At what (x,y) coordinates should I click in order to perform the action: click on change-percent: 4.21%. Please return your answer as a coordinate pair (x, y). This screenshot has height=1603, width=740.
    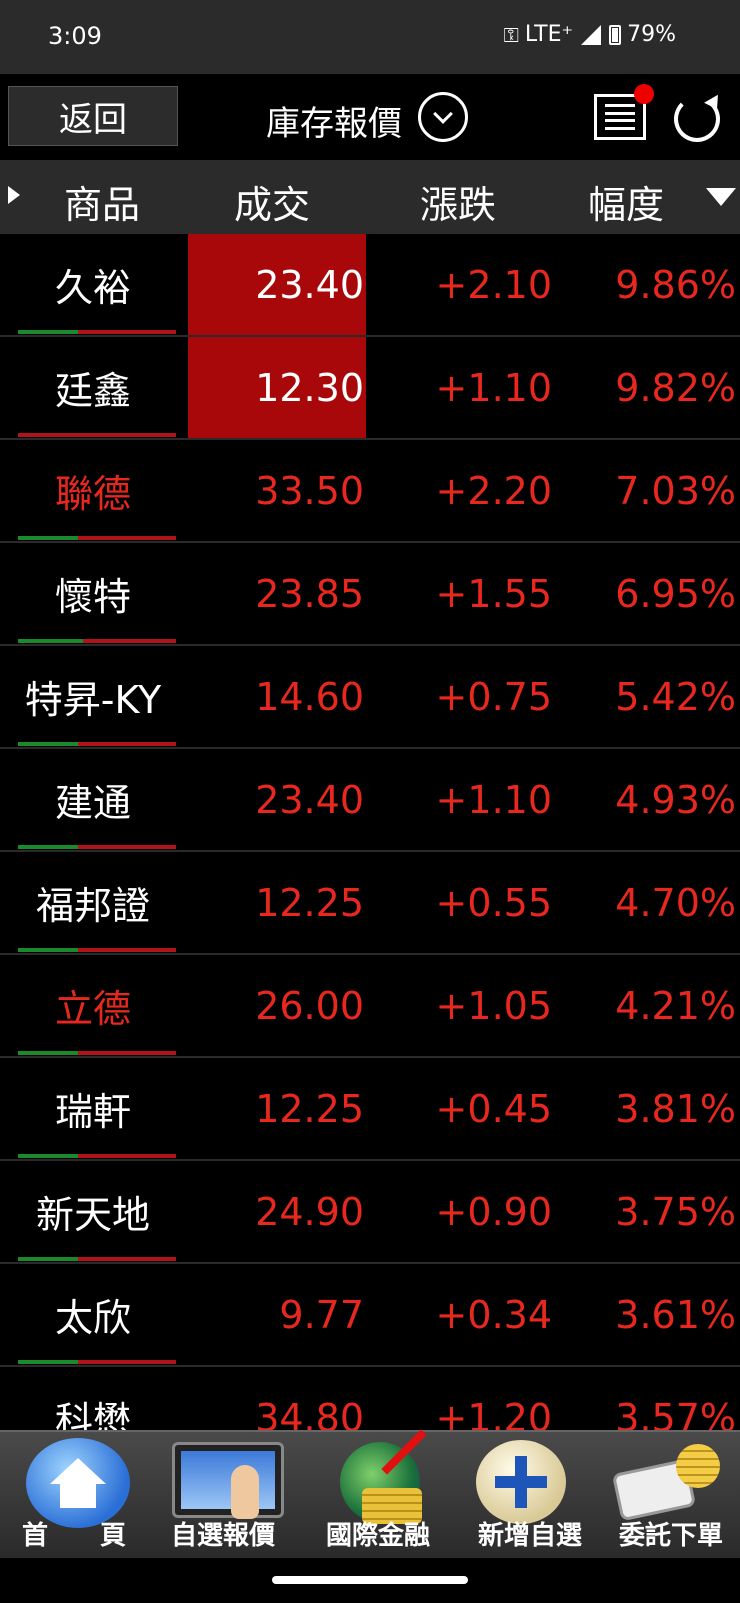
    Looking at the image, I should click on (675, 1005).